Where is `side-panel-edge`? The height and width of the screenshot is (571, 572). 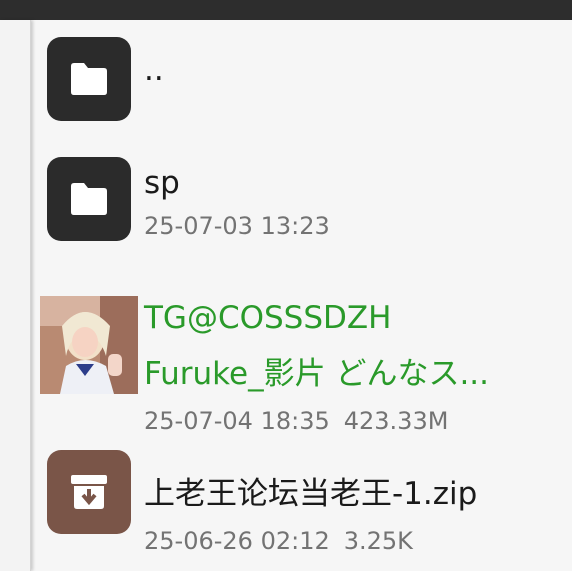 side-panel-edge is located at coordinates (15, 295).